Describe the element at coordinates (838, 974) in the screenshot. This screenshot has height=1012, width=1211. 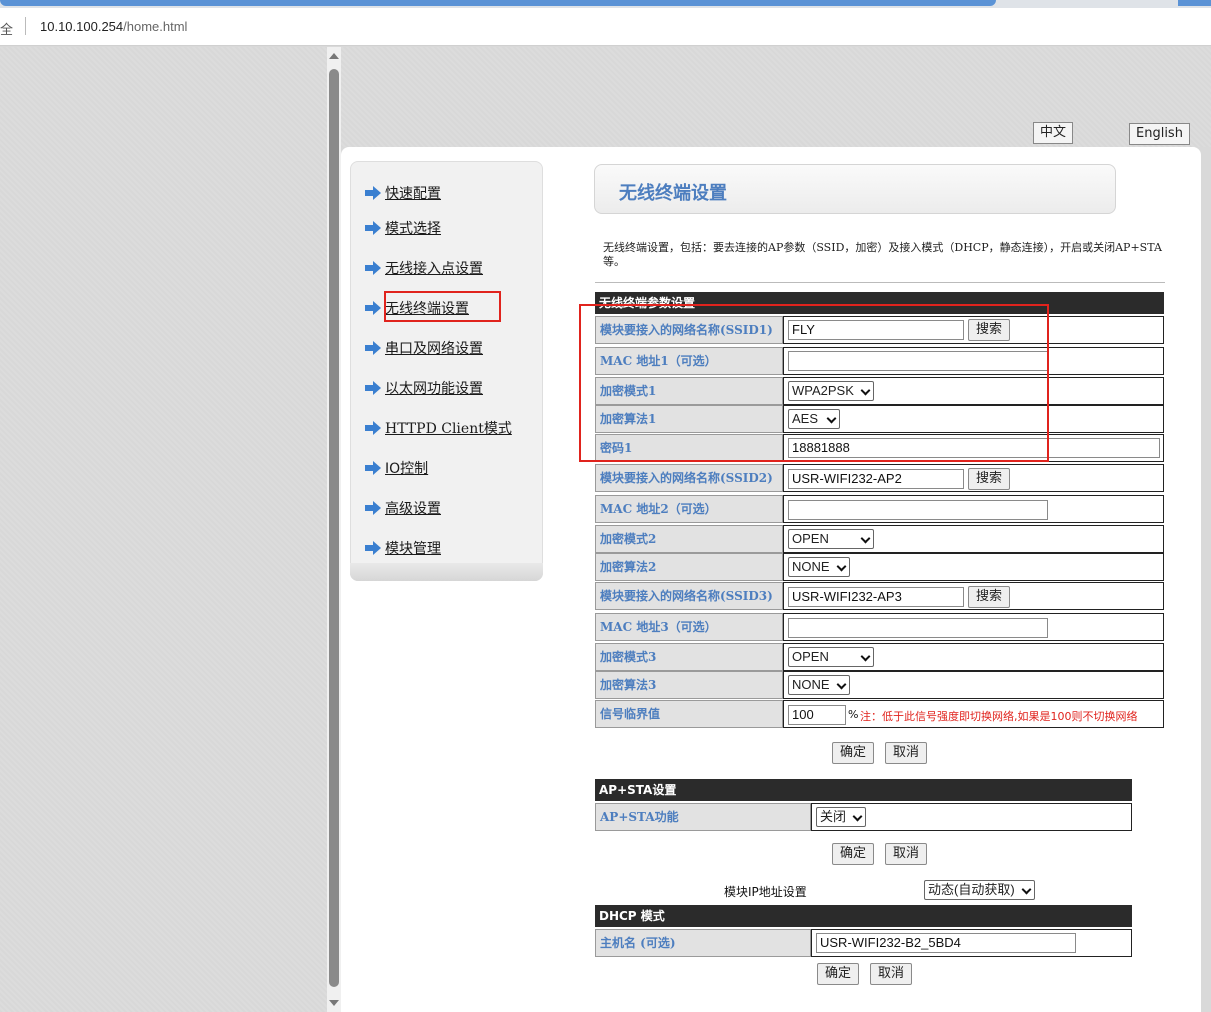
I see `dhcp-confirm-button: 确定` at that location.